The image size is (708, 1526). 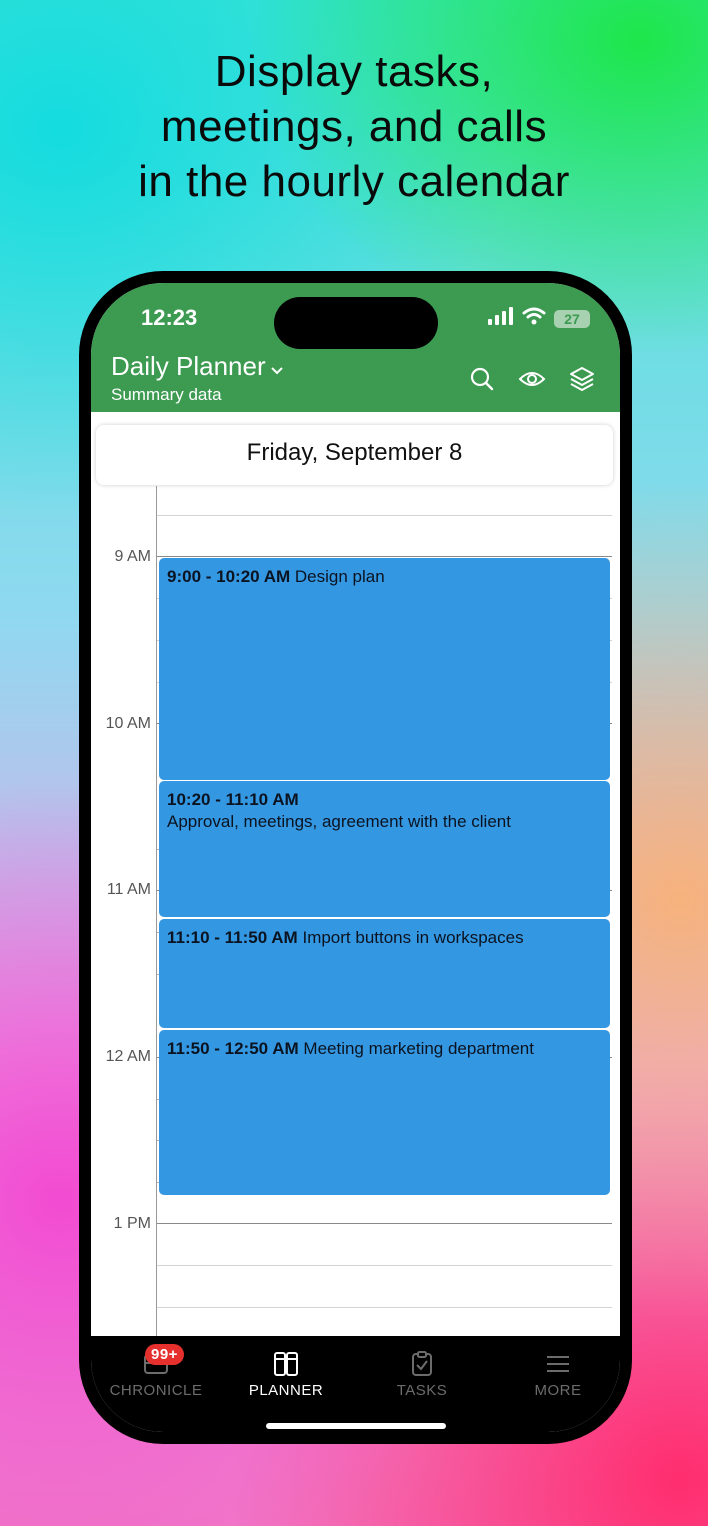 I want to click on bottom-tab-bar: 99+ CHRONICLE PLANNER TASKS MORE, so click(x=355, y=1384).